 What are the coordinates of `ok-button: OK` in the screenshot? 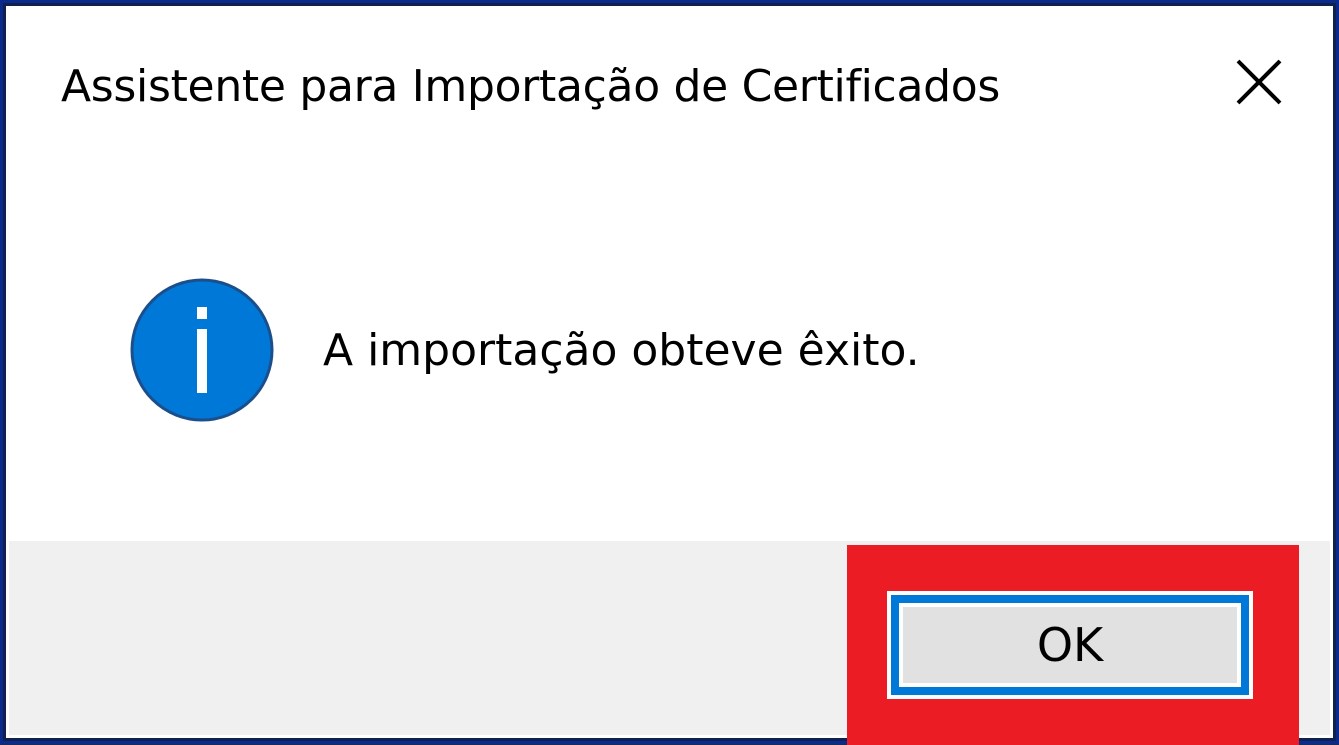 It's located at (1070, 645).